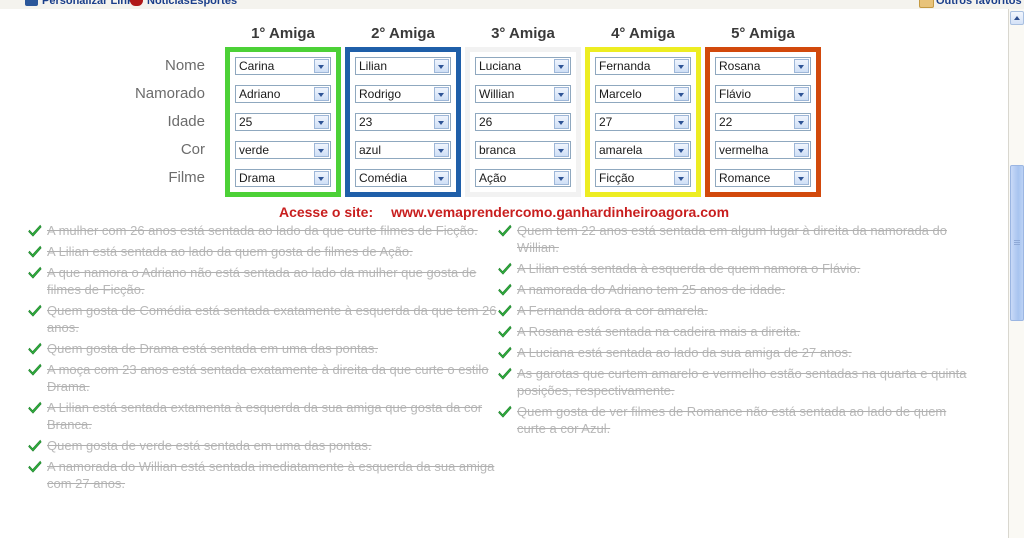  What do you see at coordinates (763, 150) in the screenshot?
I see `select-cor-amiga-5: vermelha` at bounding box center [763, 150].